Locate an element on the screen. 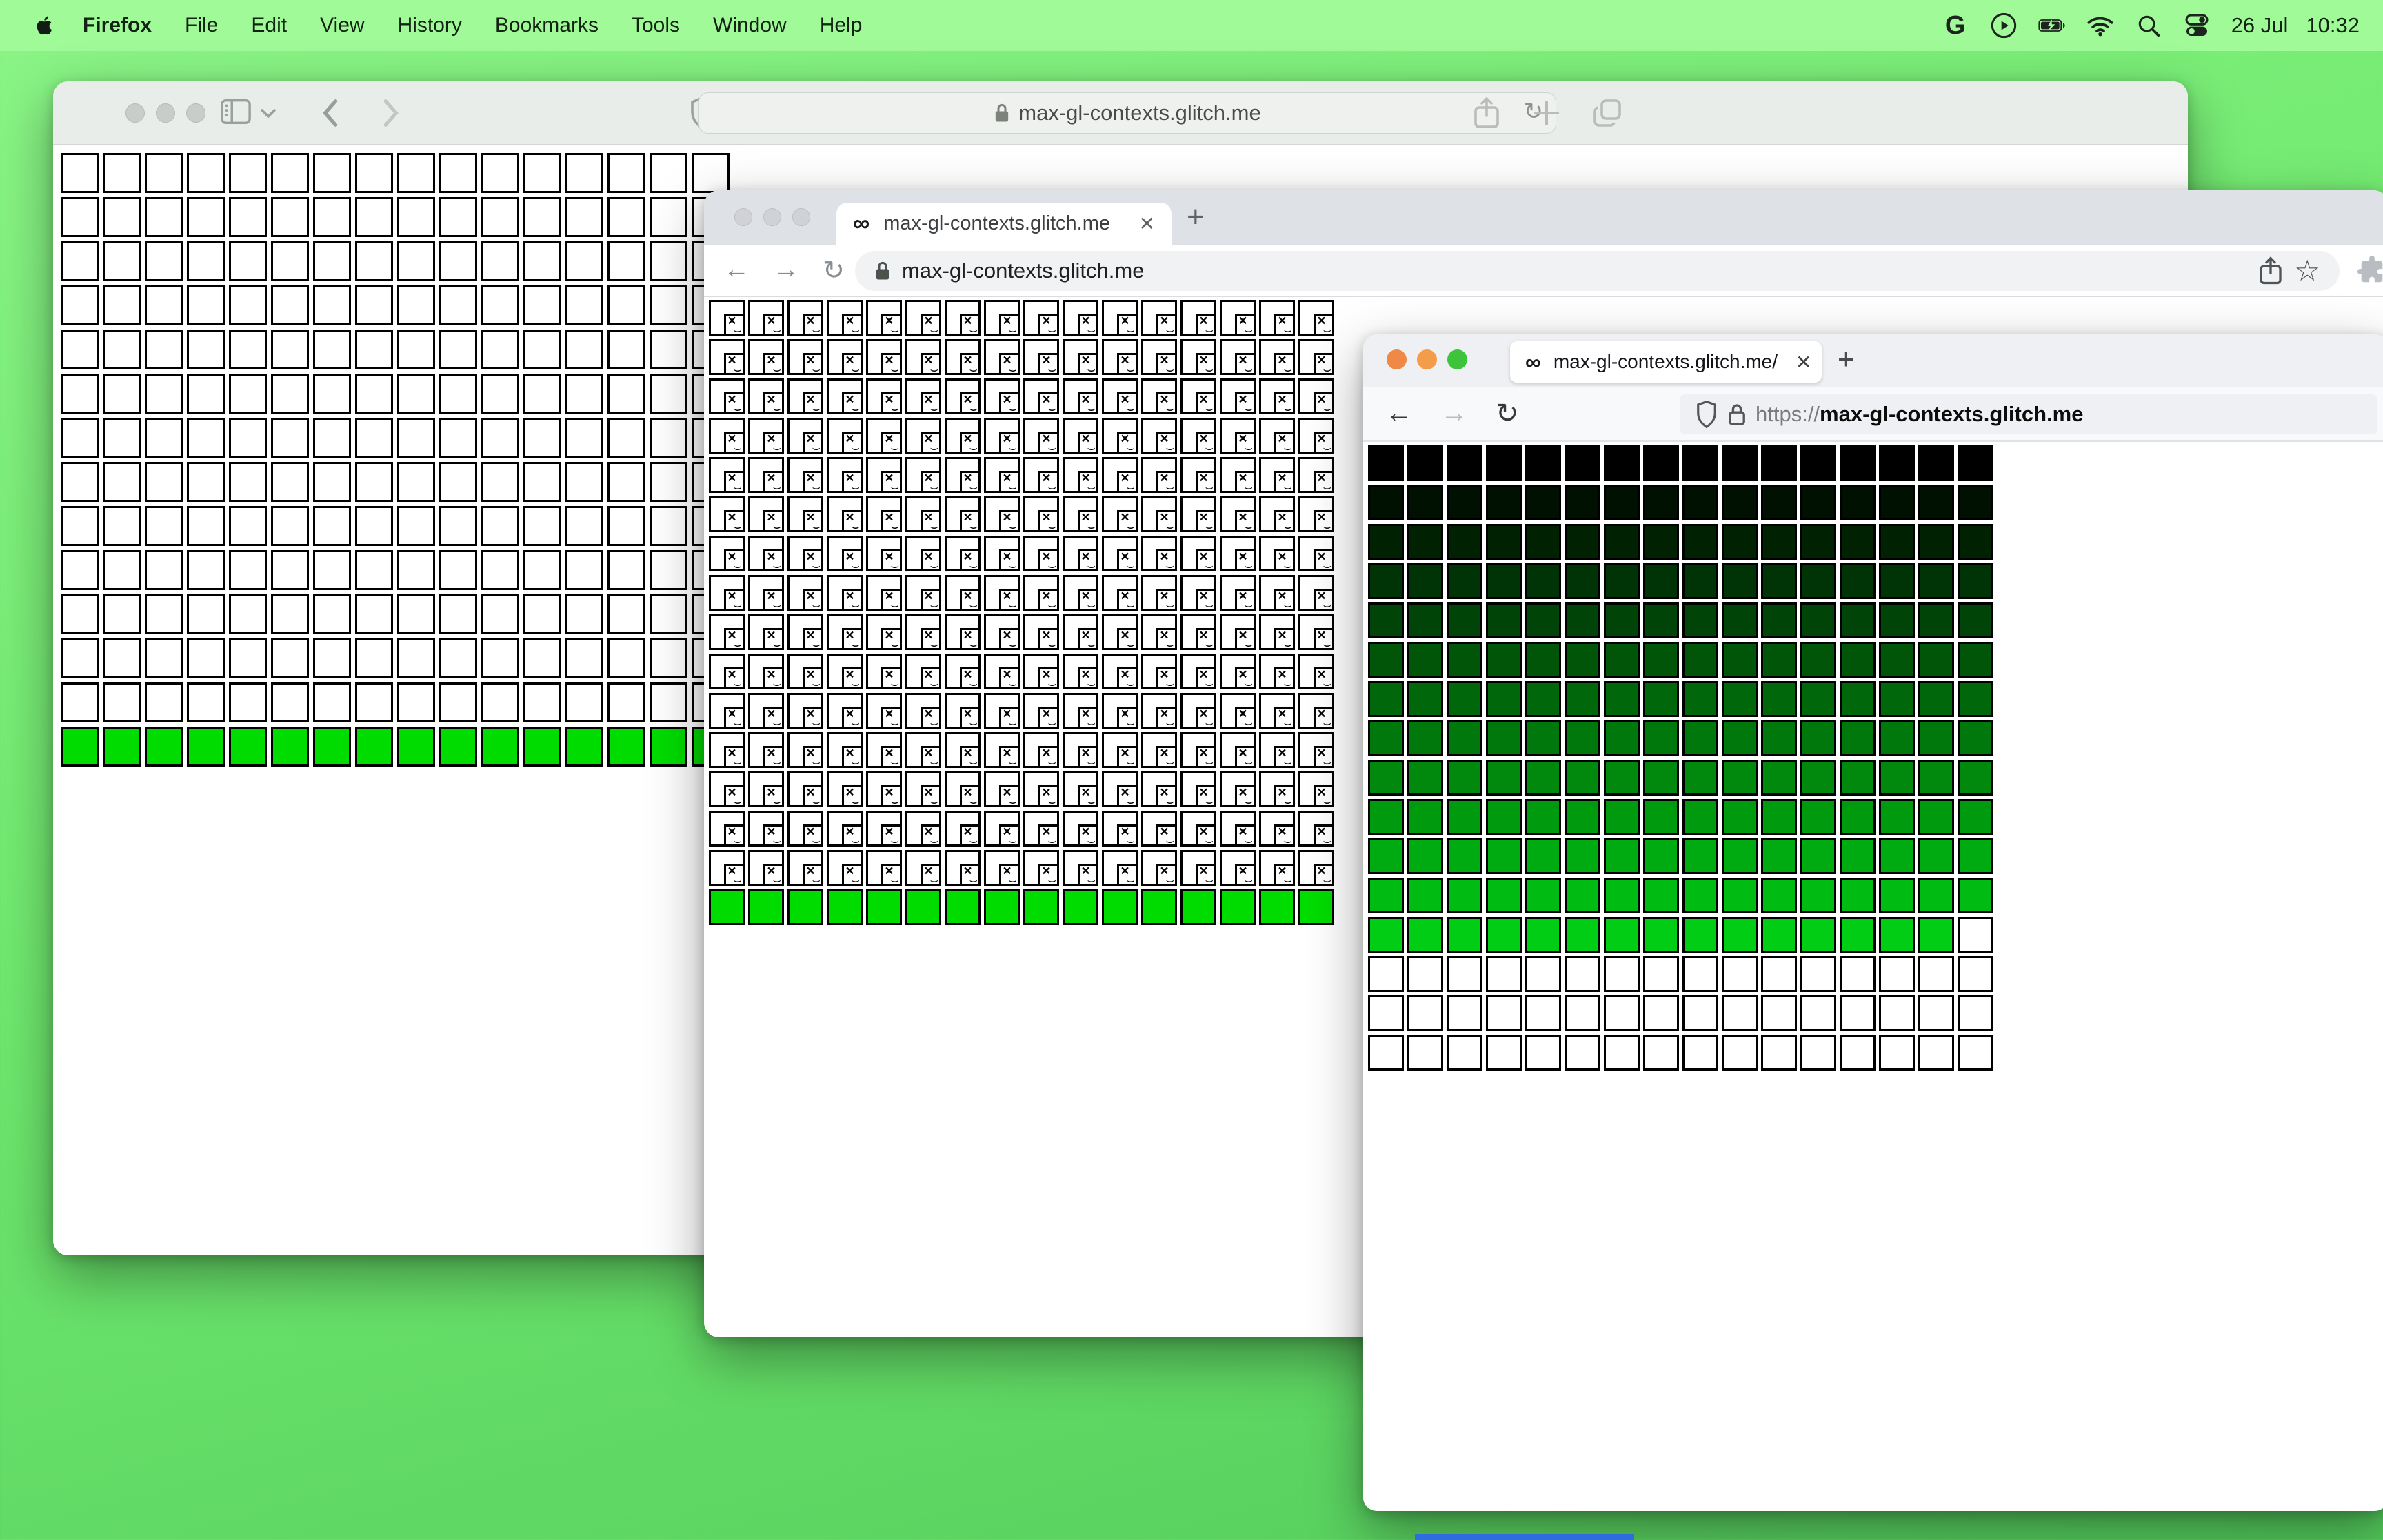 The image size is (2383, 1540). menu-item-view: View is located at coordinates (342, 26).